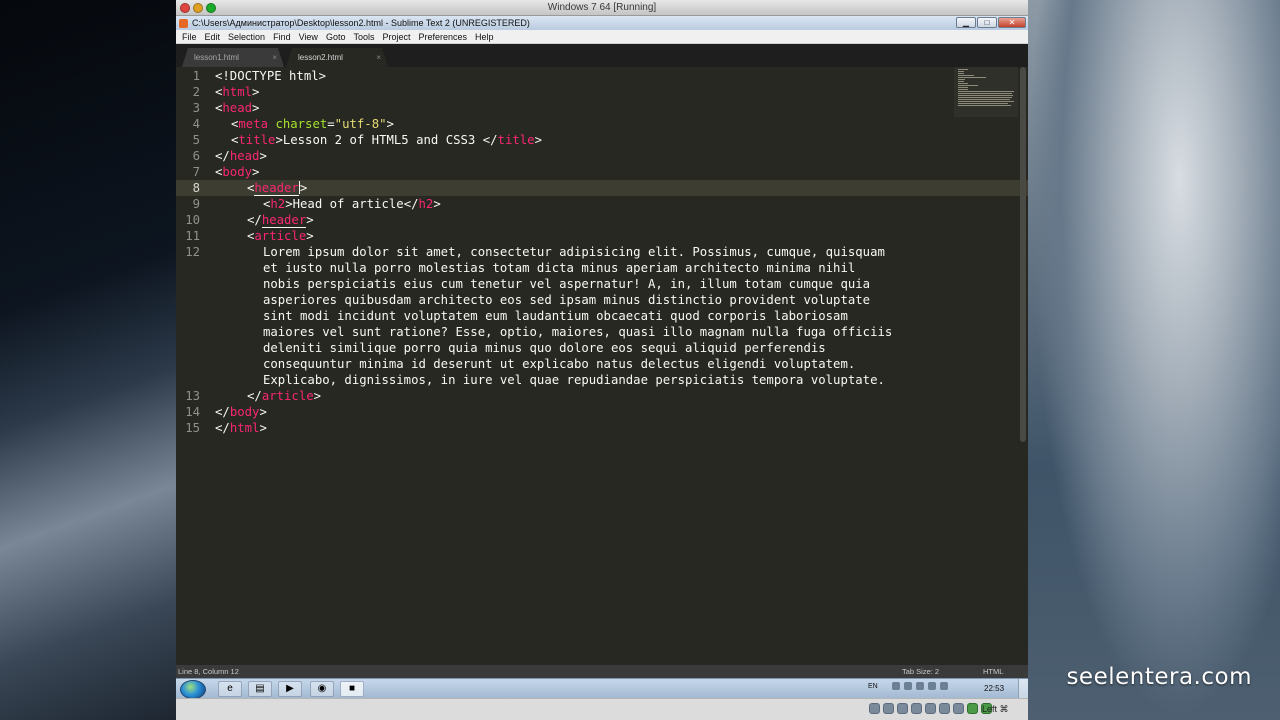  What do you see at coordinates (192, 412) in the screenshot?
I see `line-number: 14` at bounding box center [192, 412].